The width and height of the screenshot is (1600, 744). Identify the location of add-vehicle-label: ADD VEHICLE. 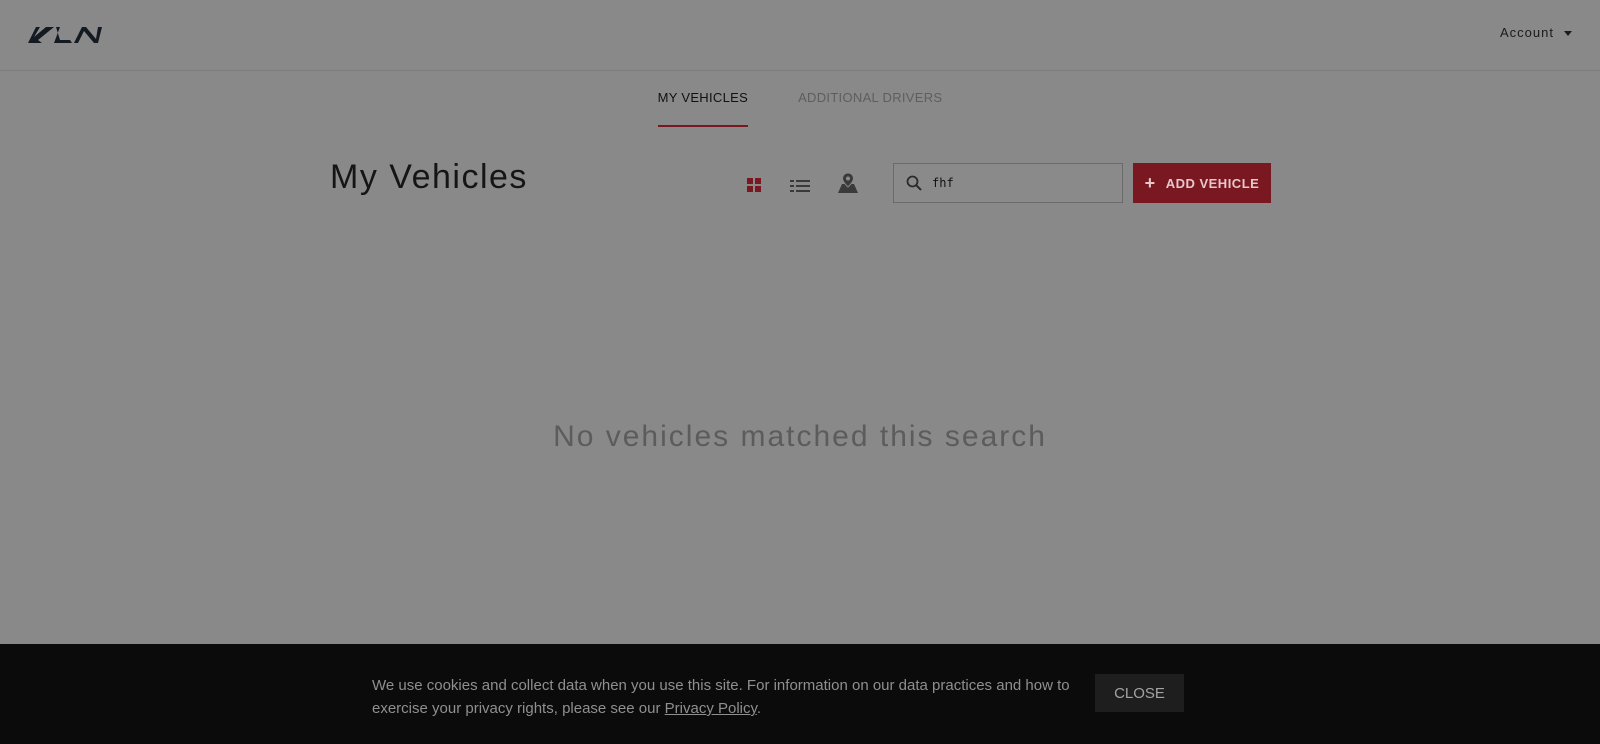
(1212, 183).